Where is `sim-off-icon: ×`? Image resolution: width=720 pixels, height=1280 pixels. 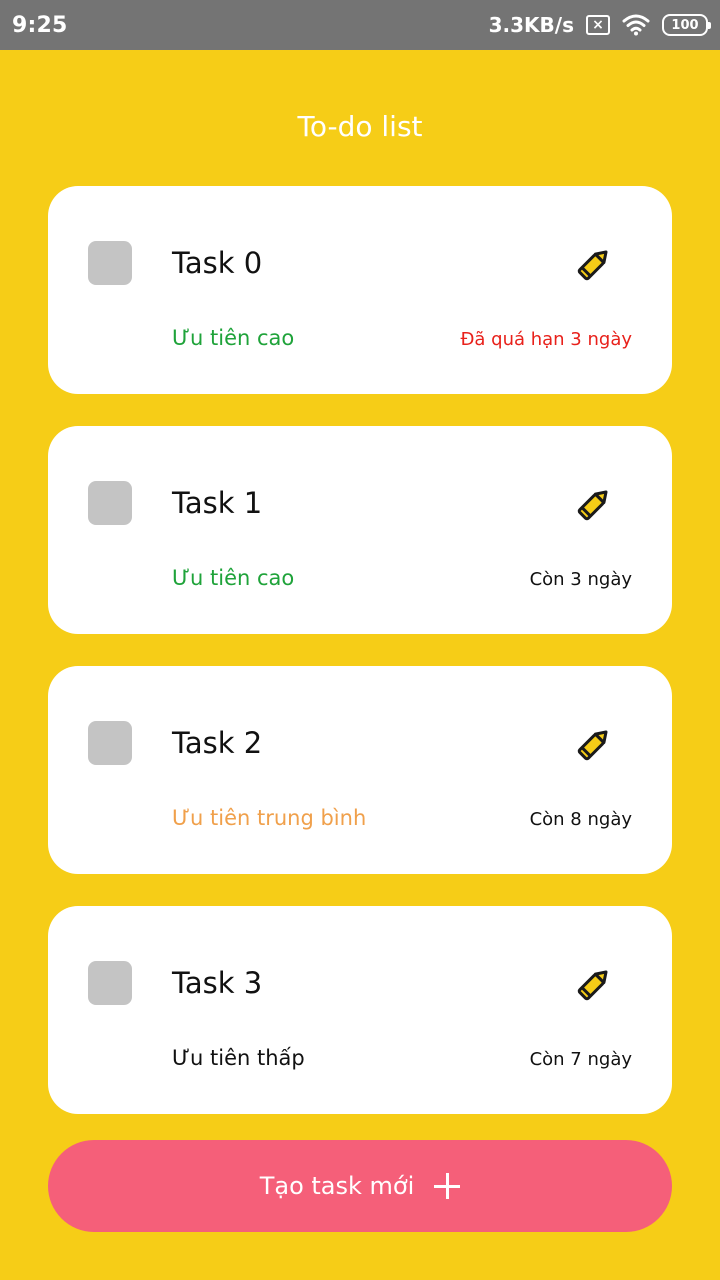 sim-off-icon: × is located at coordinates (598, 25).